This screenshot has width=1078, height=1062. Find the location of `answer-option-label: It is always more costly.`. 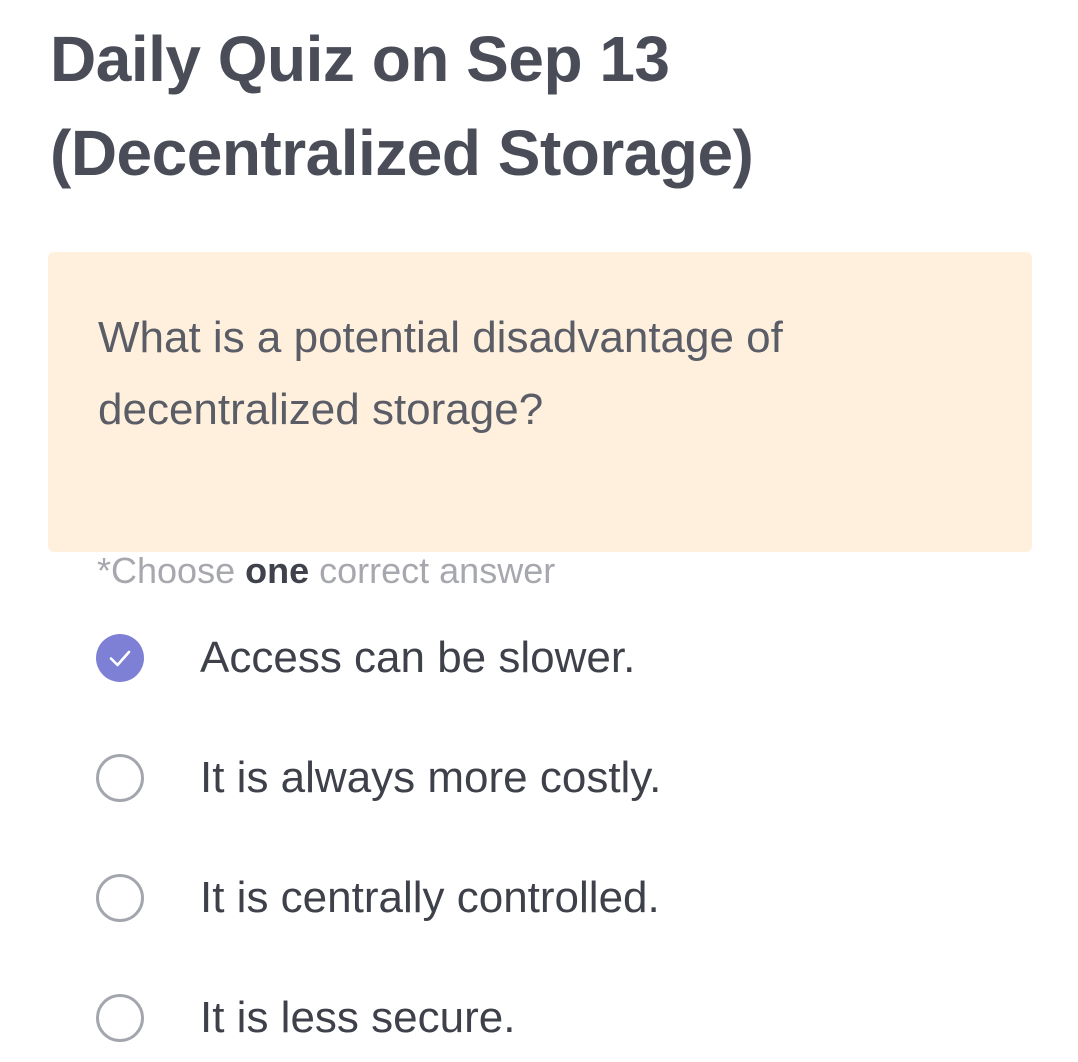

answer-option-label: It is always more costly. is located at coordinates (431, 777).